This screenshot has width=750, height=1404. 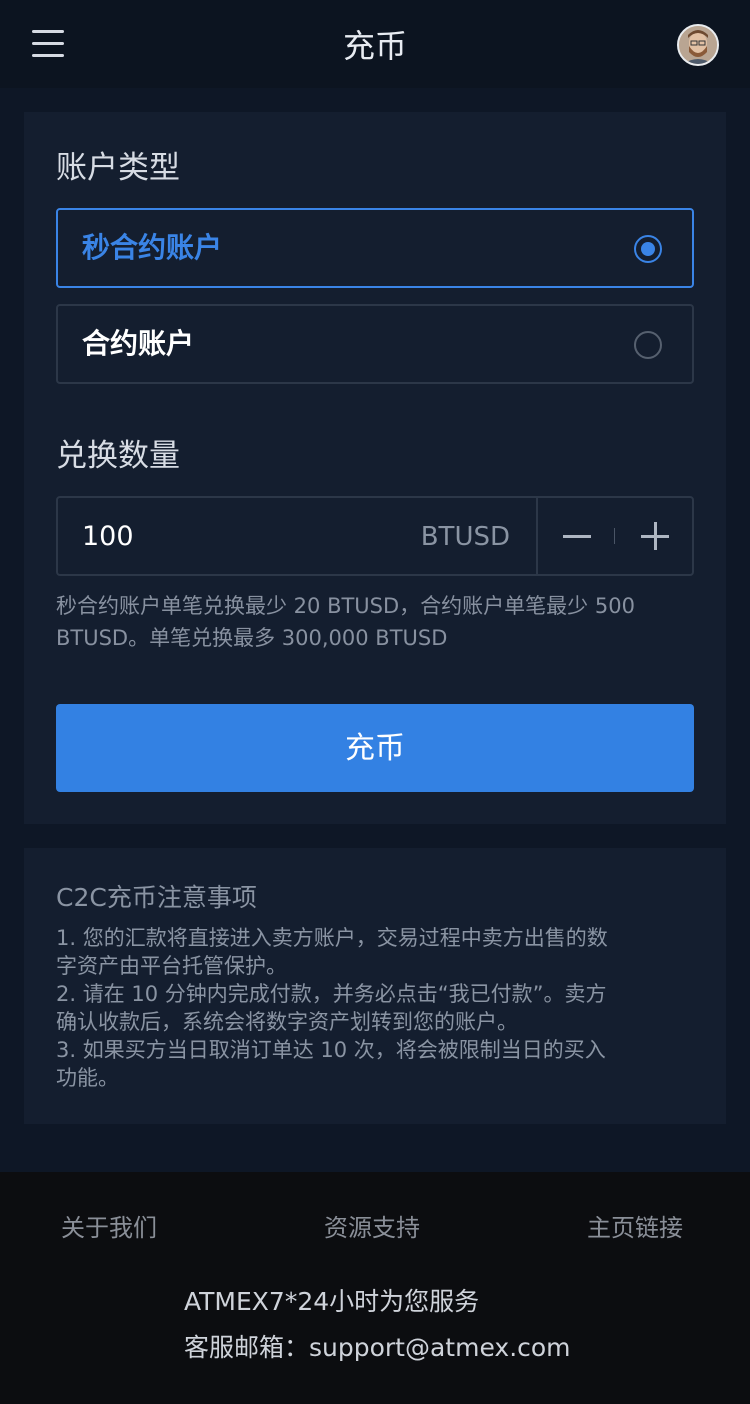 I want to click on option-label: 秒合约账户, so click(x=152, y=247).